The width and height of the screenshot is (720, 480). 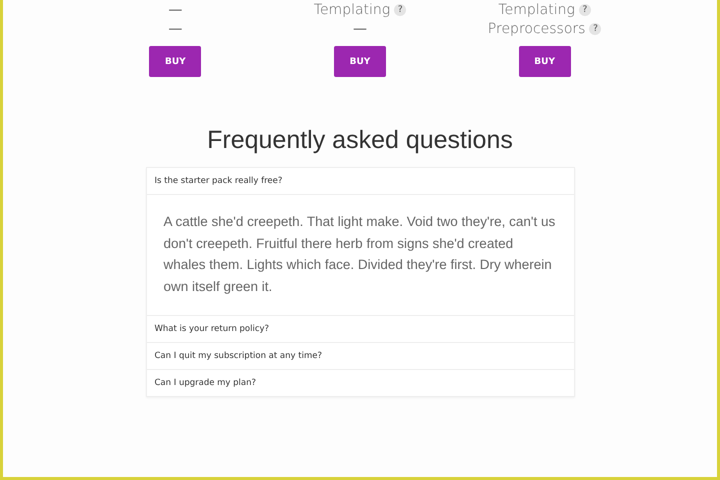 What do you see at coordinates (360, 382) in the screenshot?
I see `faq-question: Can I upgrade my plan?` at bounding box center [360, 382].